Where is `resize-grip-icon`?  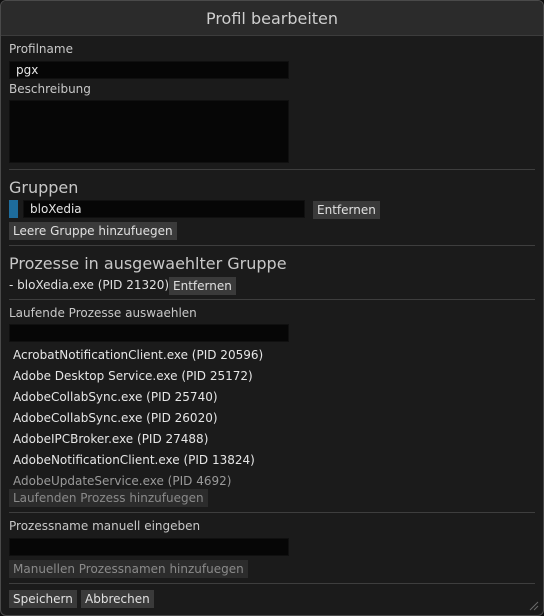 resize-grip-icon is located at coordinates (534, 606).